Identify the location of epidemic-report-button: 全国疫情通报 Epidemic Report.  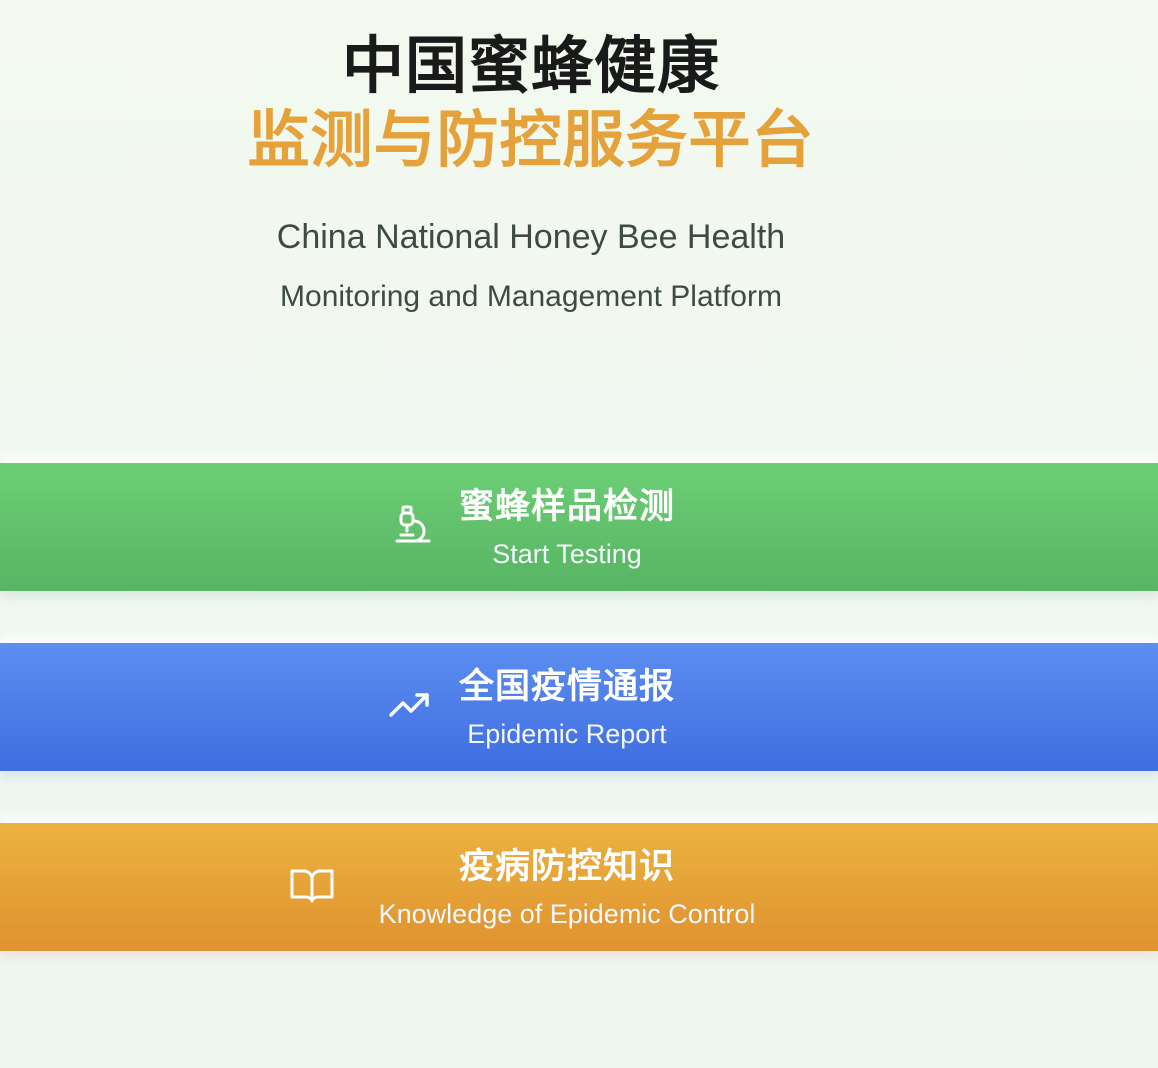
(579, 707).